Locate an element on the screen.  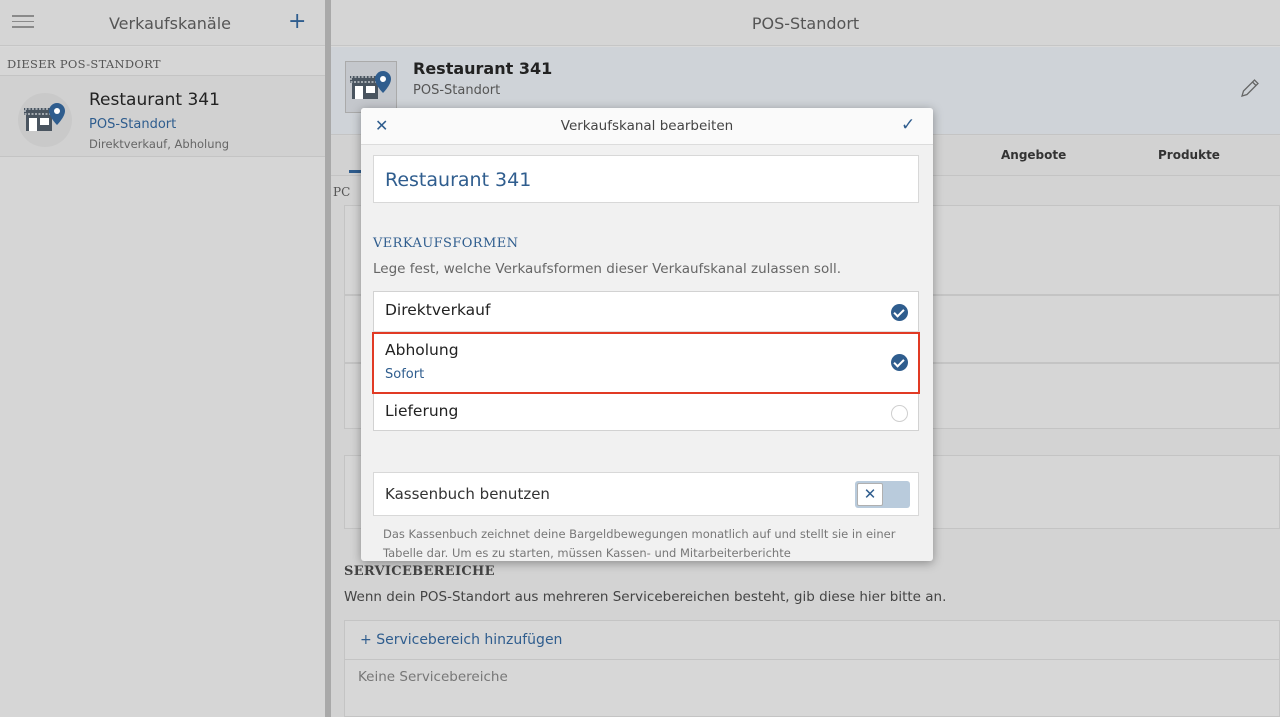
channel-name-value: Restaurant 341 is located at coordinates (458, 180).